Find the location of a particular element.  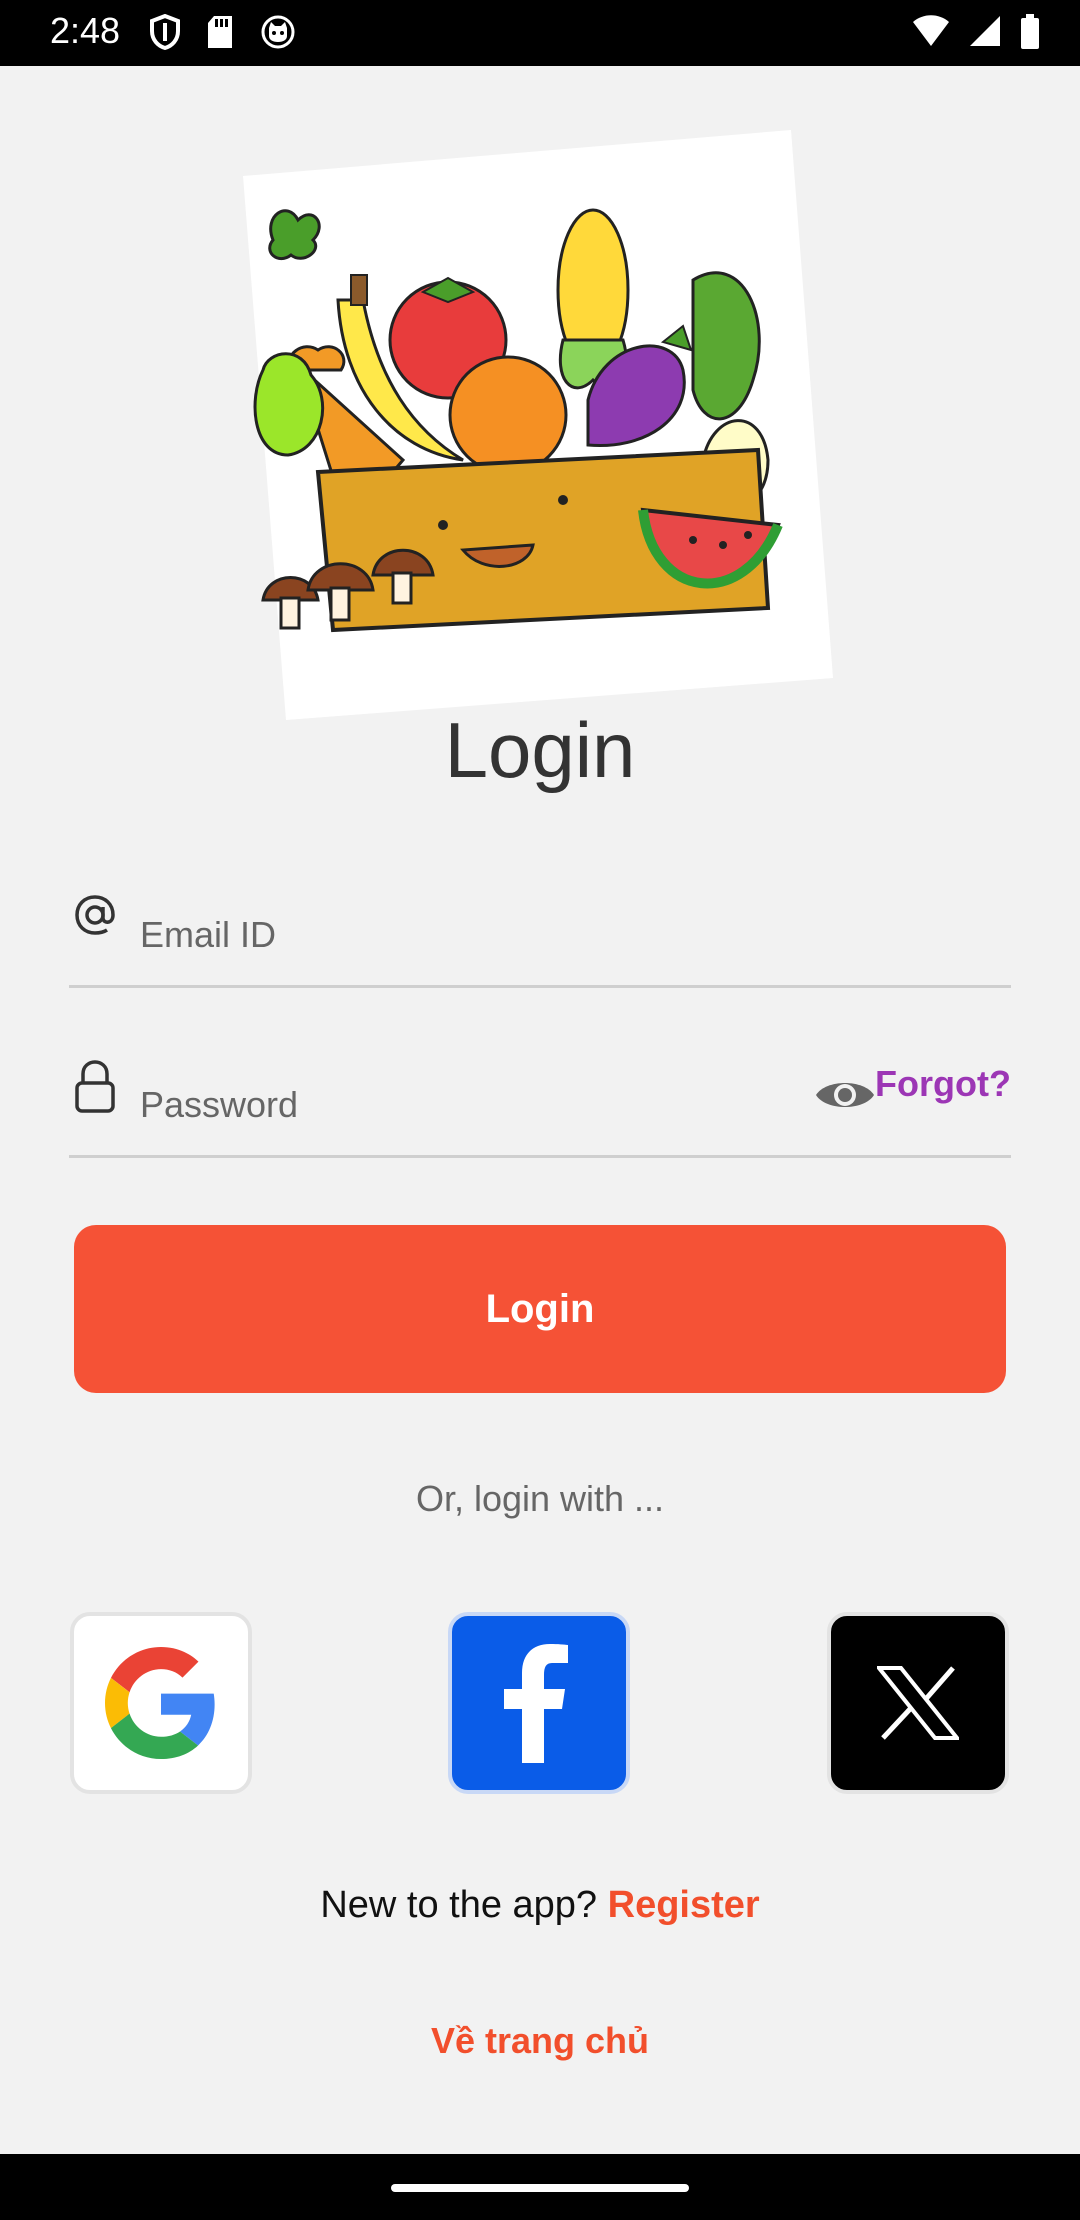

status-time: 2:48 is located at coordinates (85, 30).